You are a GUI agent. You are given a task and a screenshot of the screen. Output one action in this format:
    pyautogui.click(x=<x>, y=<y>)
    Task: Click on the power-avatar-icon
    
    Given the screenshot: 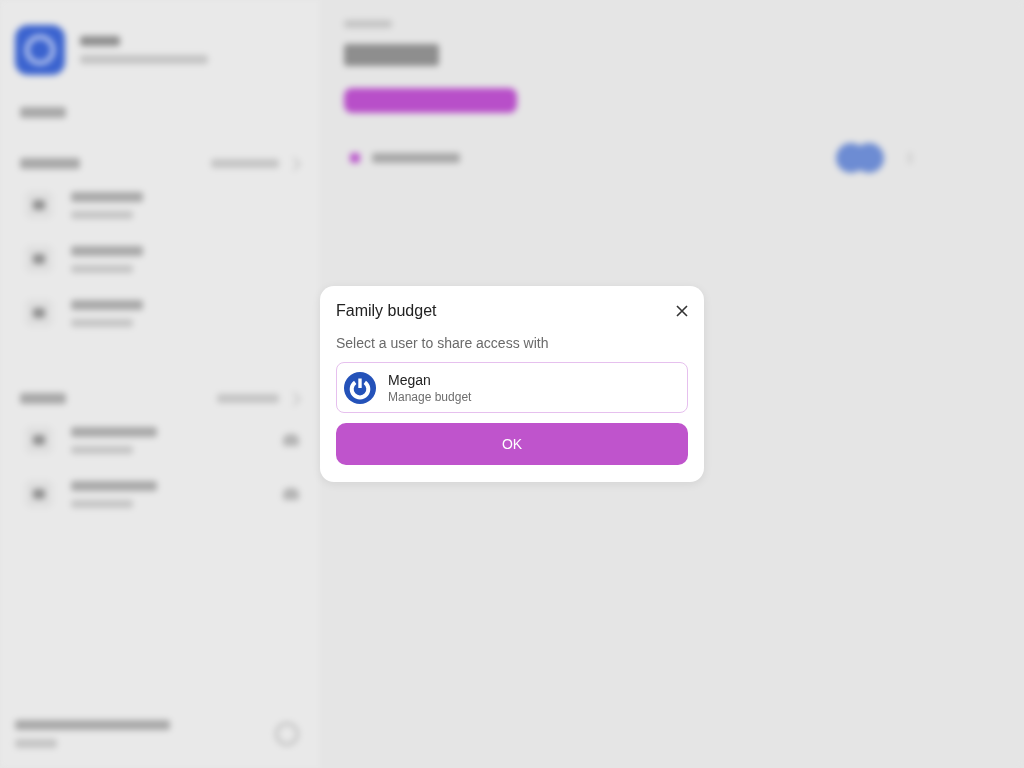 What is the action you would take?
    pyautogui.click(x=360, y=387)
    